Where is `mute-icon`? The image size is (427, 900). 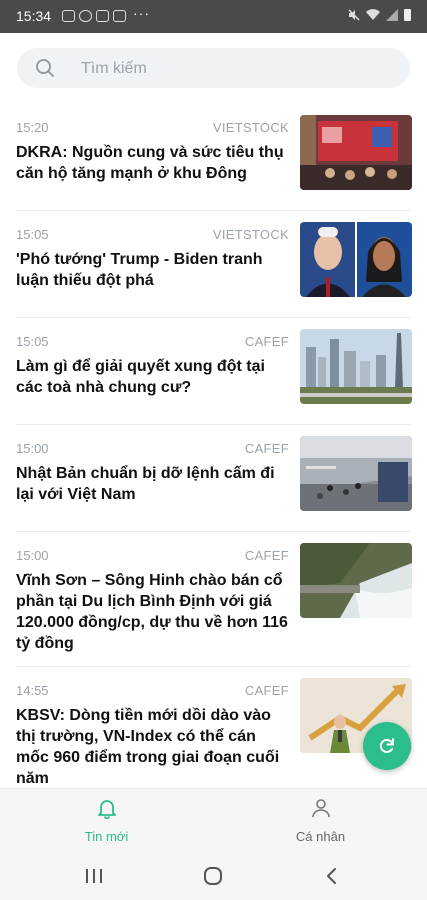
mute-icon is located at coordinates (354, 15).